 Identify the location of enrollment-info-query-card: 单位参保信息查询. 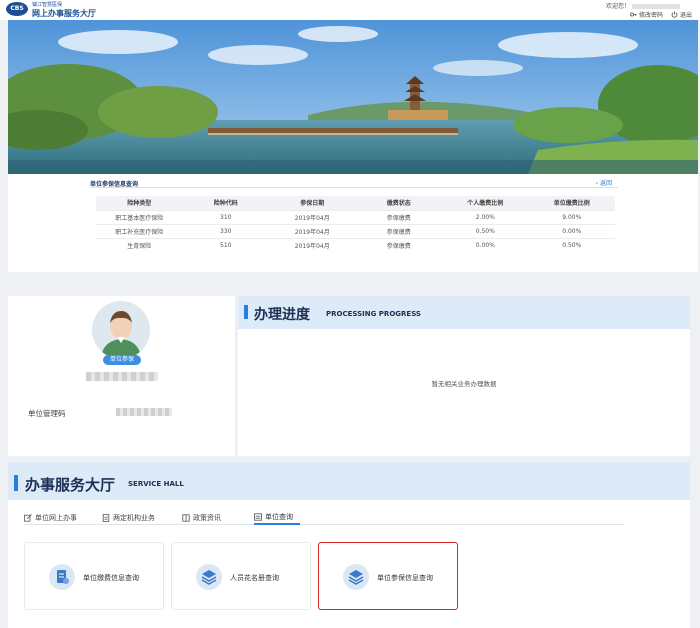
(388, 576).